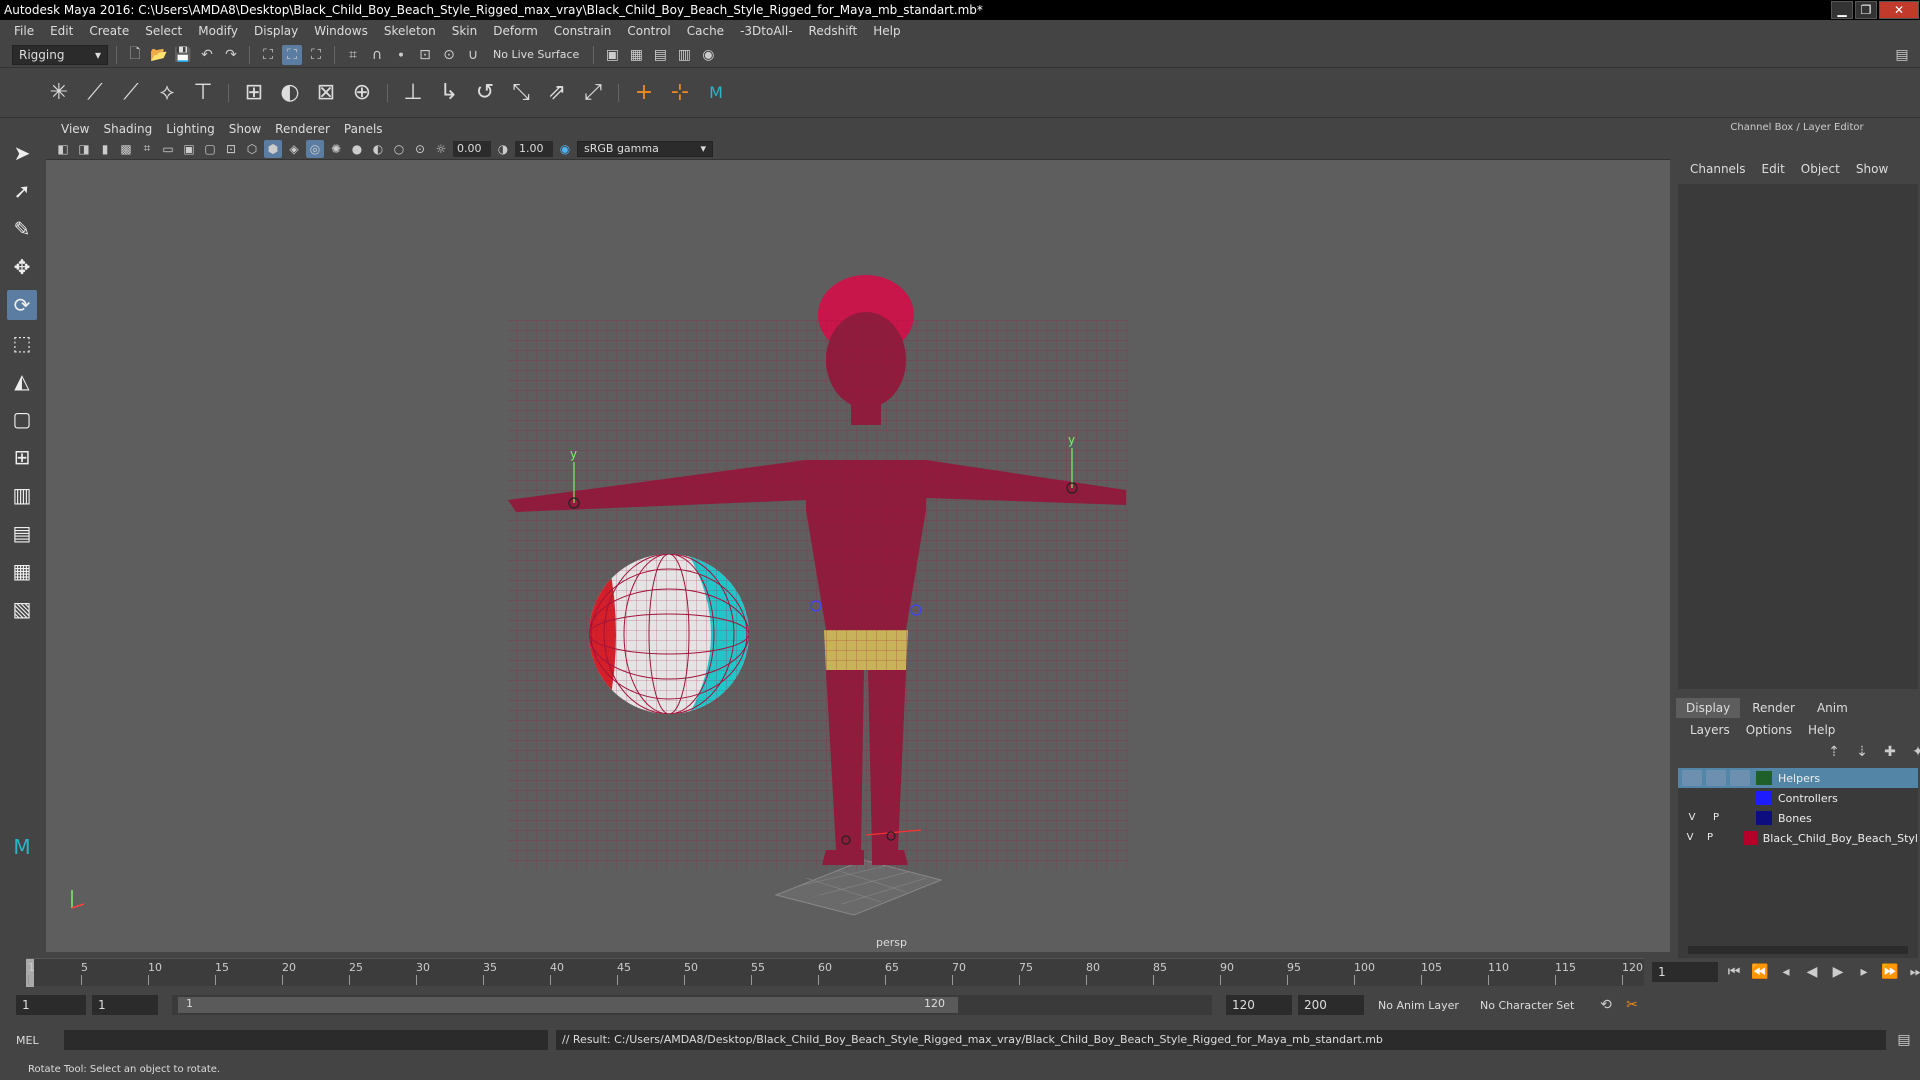 The width and height of the screenshot is (1920, 1080). What do you see at coordinates (705, 31) in the screenshot?
I see `menu-cache: Cache` at bounding box center [705, 31].